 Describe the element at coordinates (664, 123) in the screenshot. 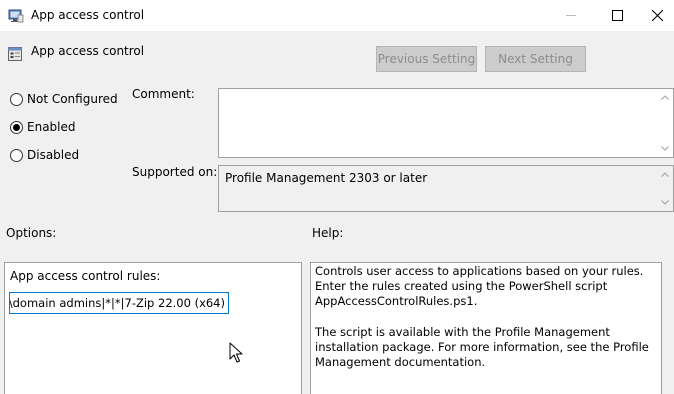

I see `comment-scrollbar` at that location.